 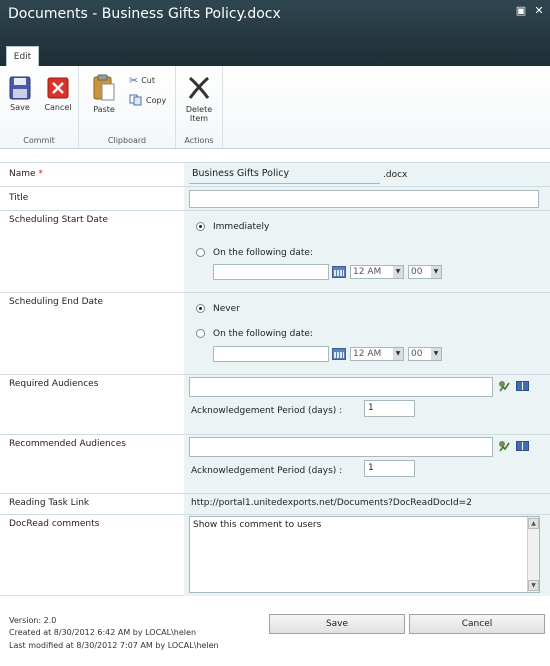 What do you see at coordinates (533, 585) in the screenshot?
I see `scroll-down-icon: ▼` at bounding box center [533, 585].